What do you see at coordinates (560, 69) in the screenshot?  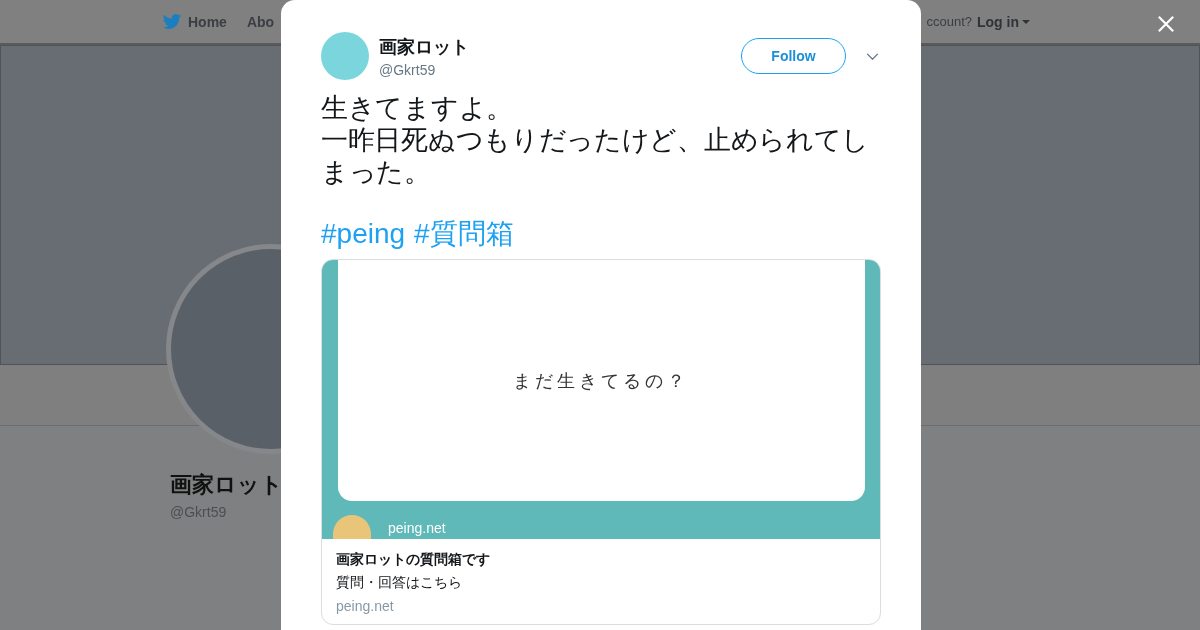 I see `author-handle: @Gkrt59` at bounding box center [560, 69].